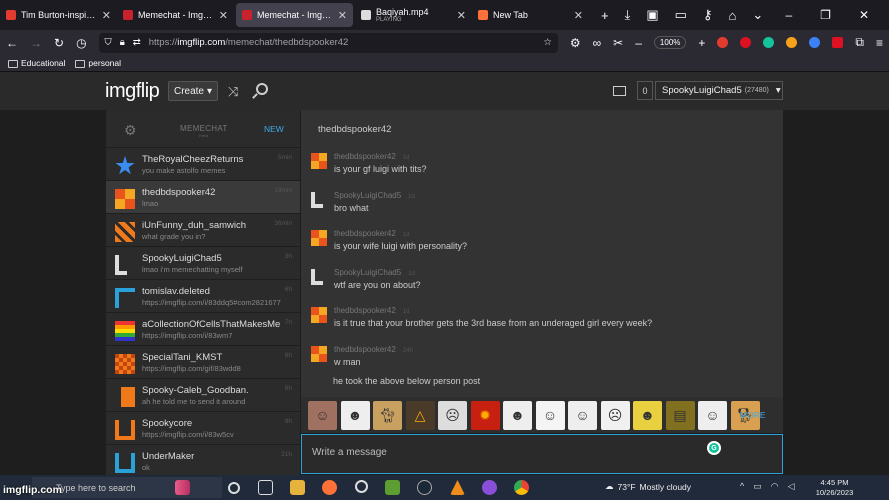 This screenshot has width=889, height=500. What do you see at coordinates (81, 43) in the screenshot?
I see `history-icon: ◷` at bounding box center [81, 43].